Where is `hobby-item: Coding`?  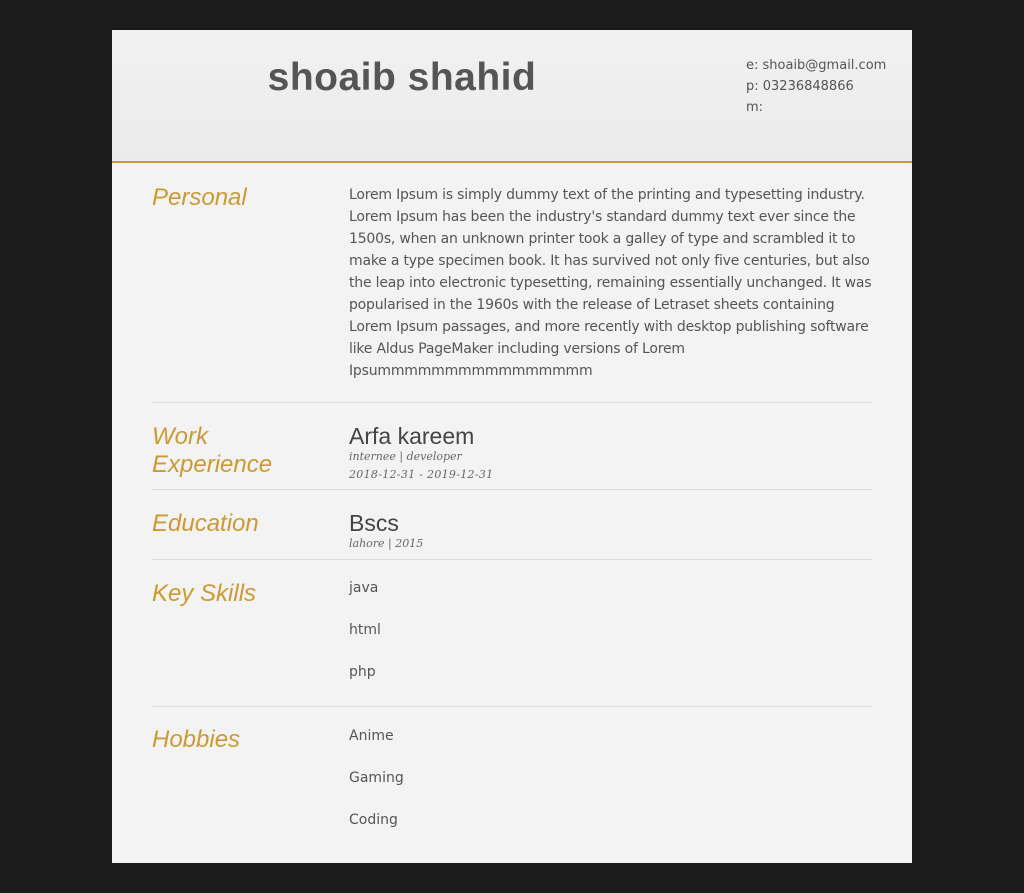 hobby-item: Coding is located at coordinates (373, 820).